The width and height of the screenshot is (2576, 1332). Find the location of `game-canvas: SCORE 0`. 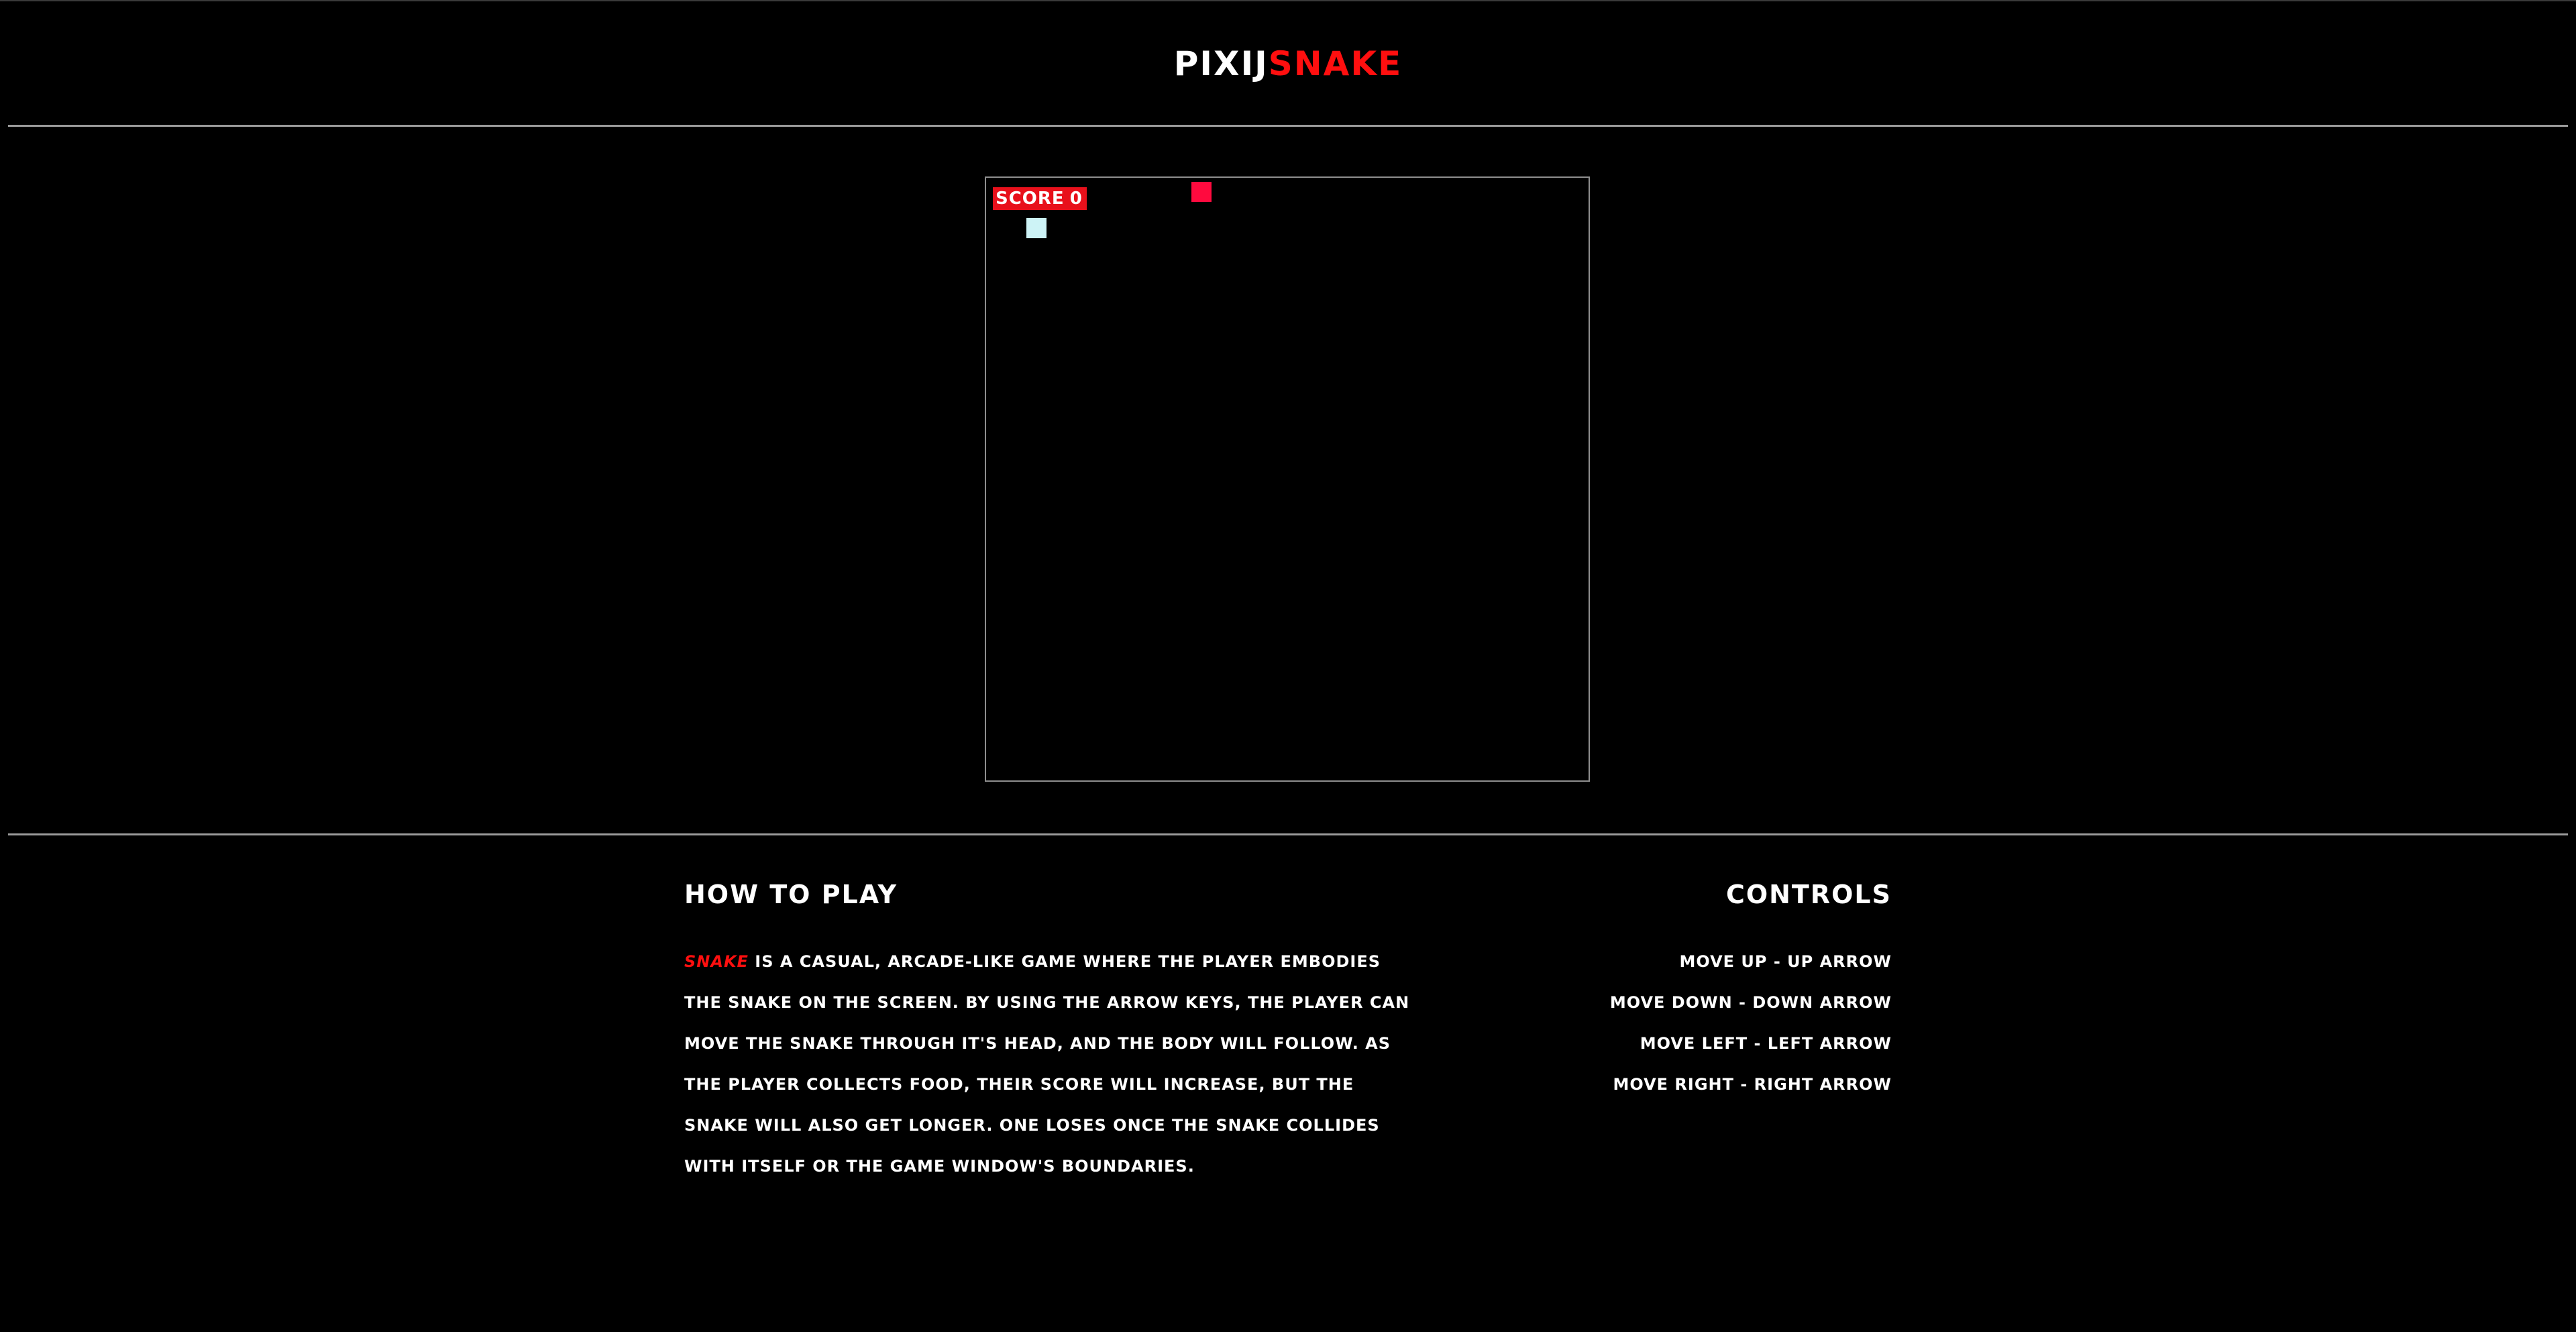

game-canvas: SCORE 0 is located at coordinates (1287, 479).